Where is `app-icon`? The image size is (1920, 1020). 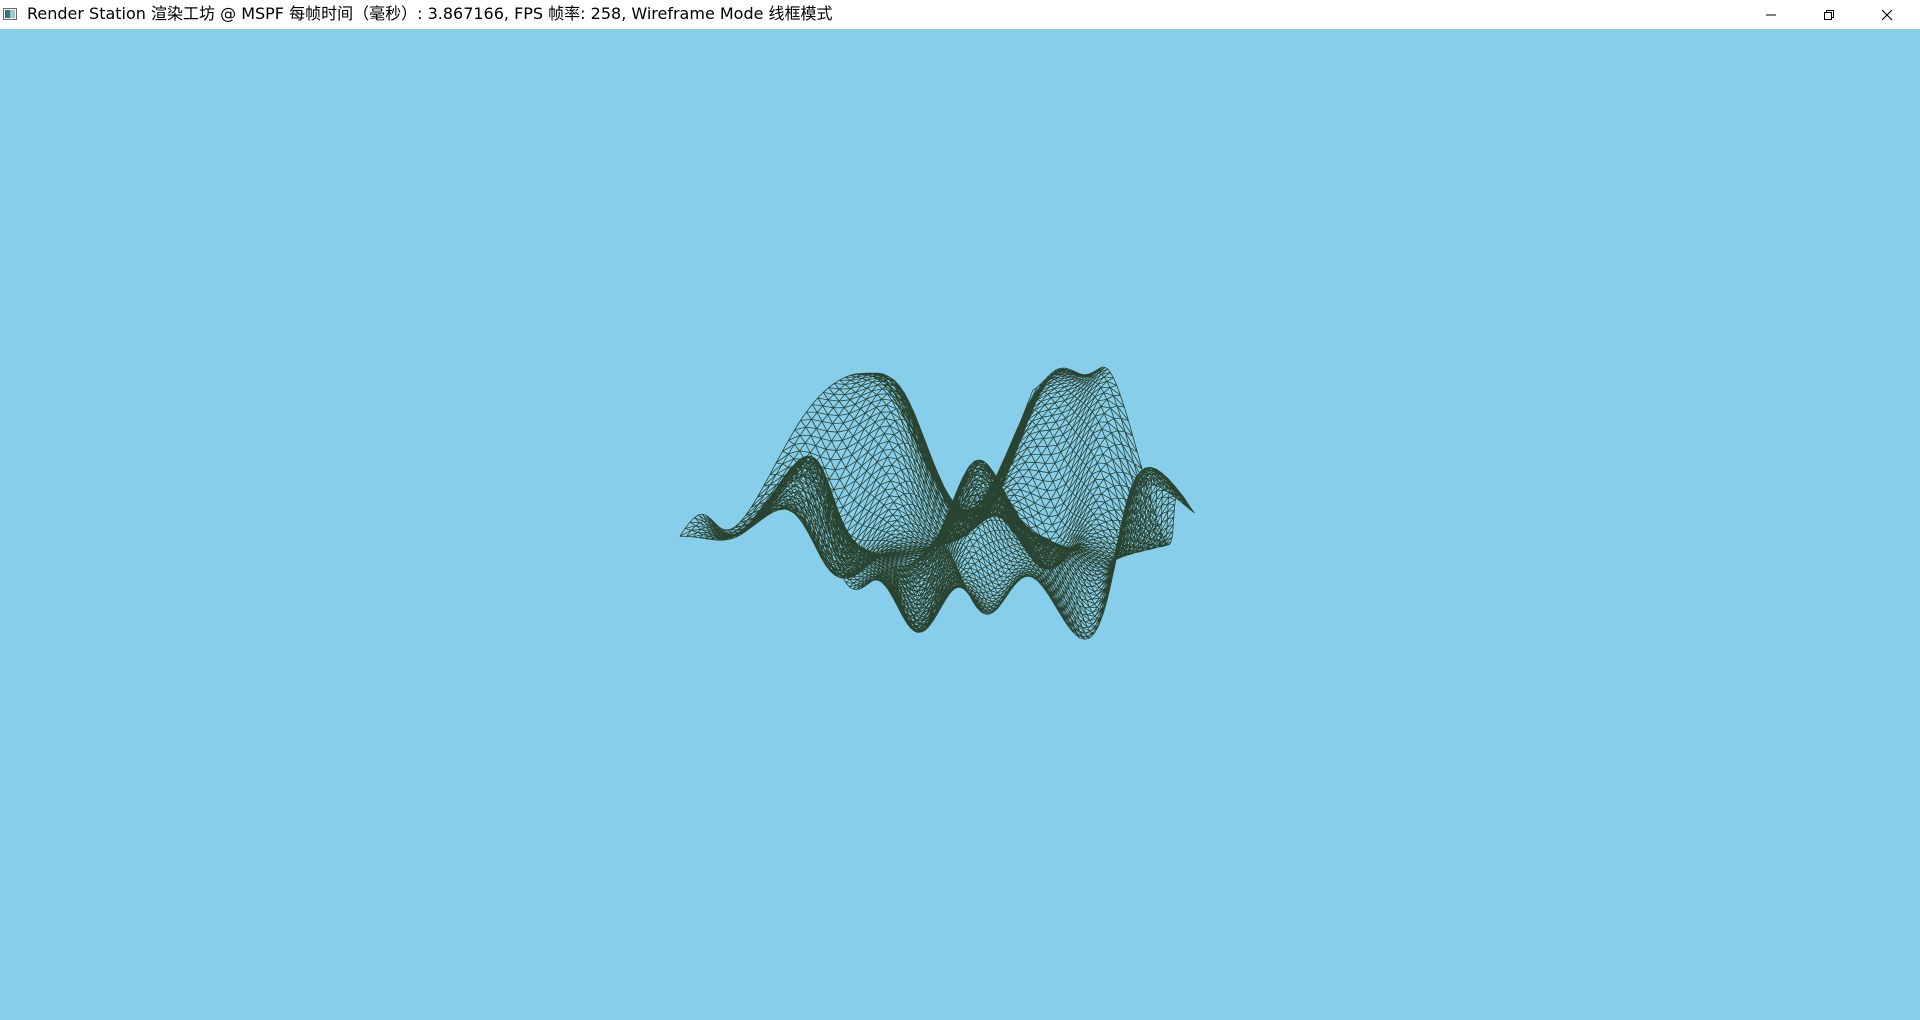 app-icon is located at coordinates (10, 14).